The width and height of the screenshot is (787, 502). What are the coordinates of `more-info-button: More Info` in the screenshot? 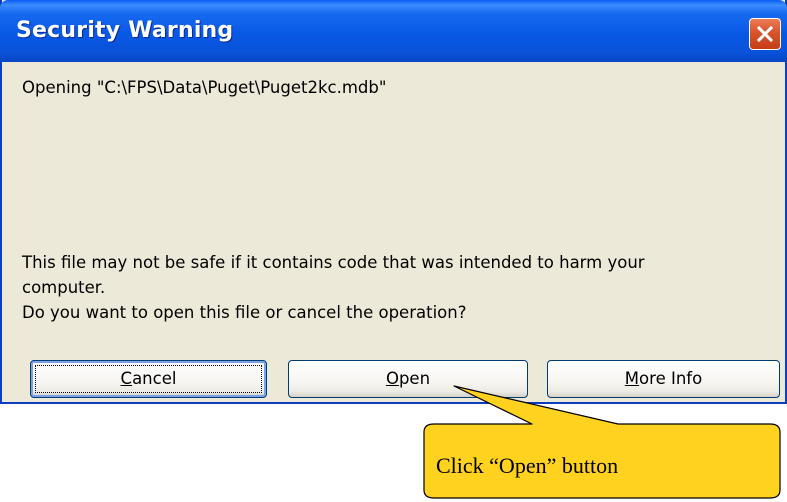 It's located at (663, 379).